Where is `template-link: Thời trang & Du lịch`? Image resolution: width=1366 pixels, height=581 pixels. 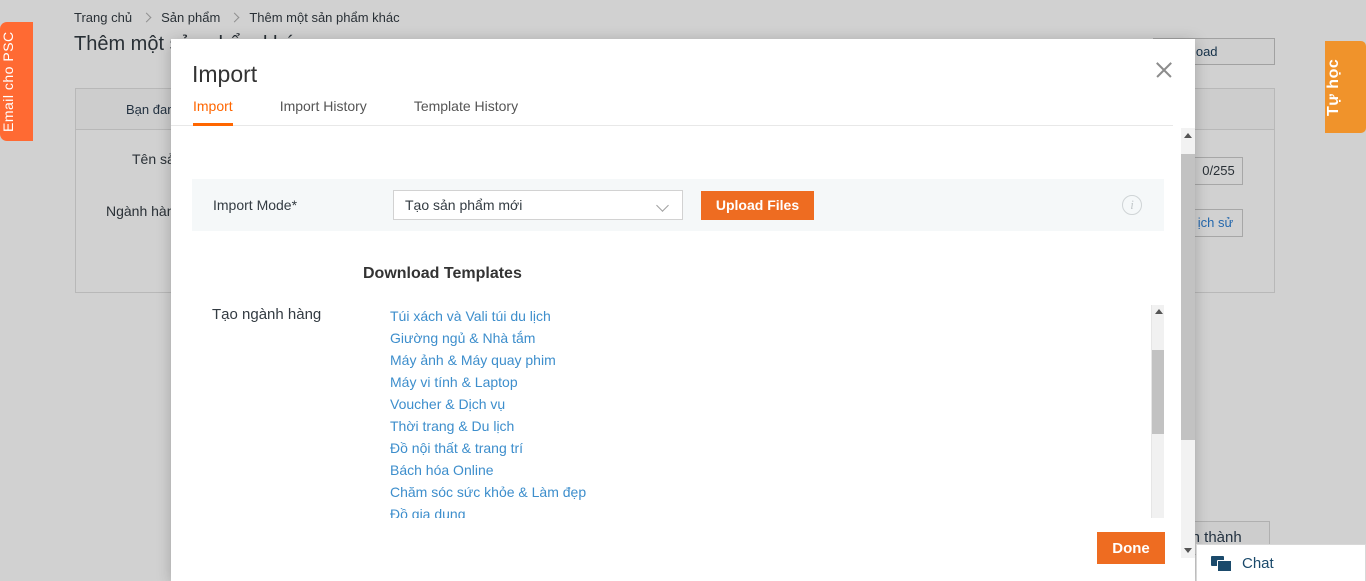
template-link: Thời trang & Du lịch is located at coordinates (777, 426).